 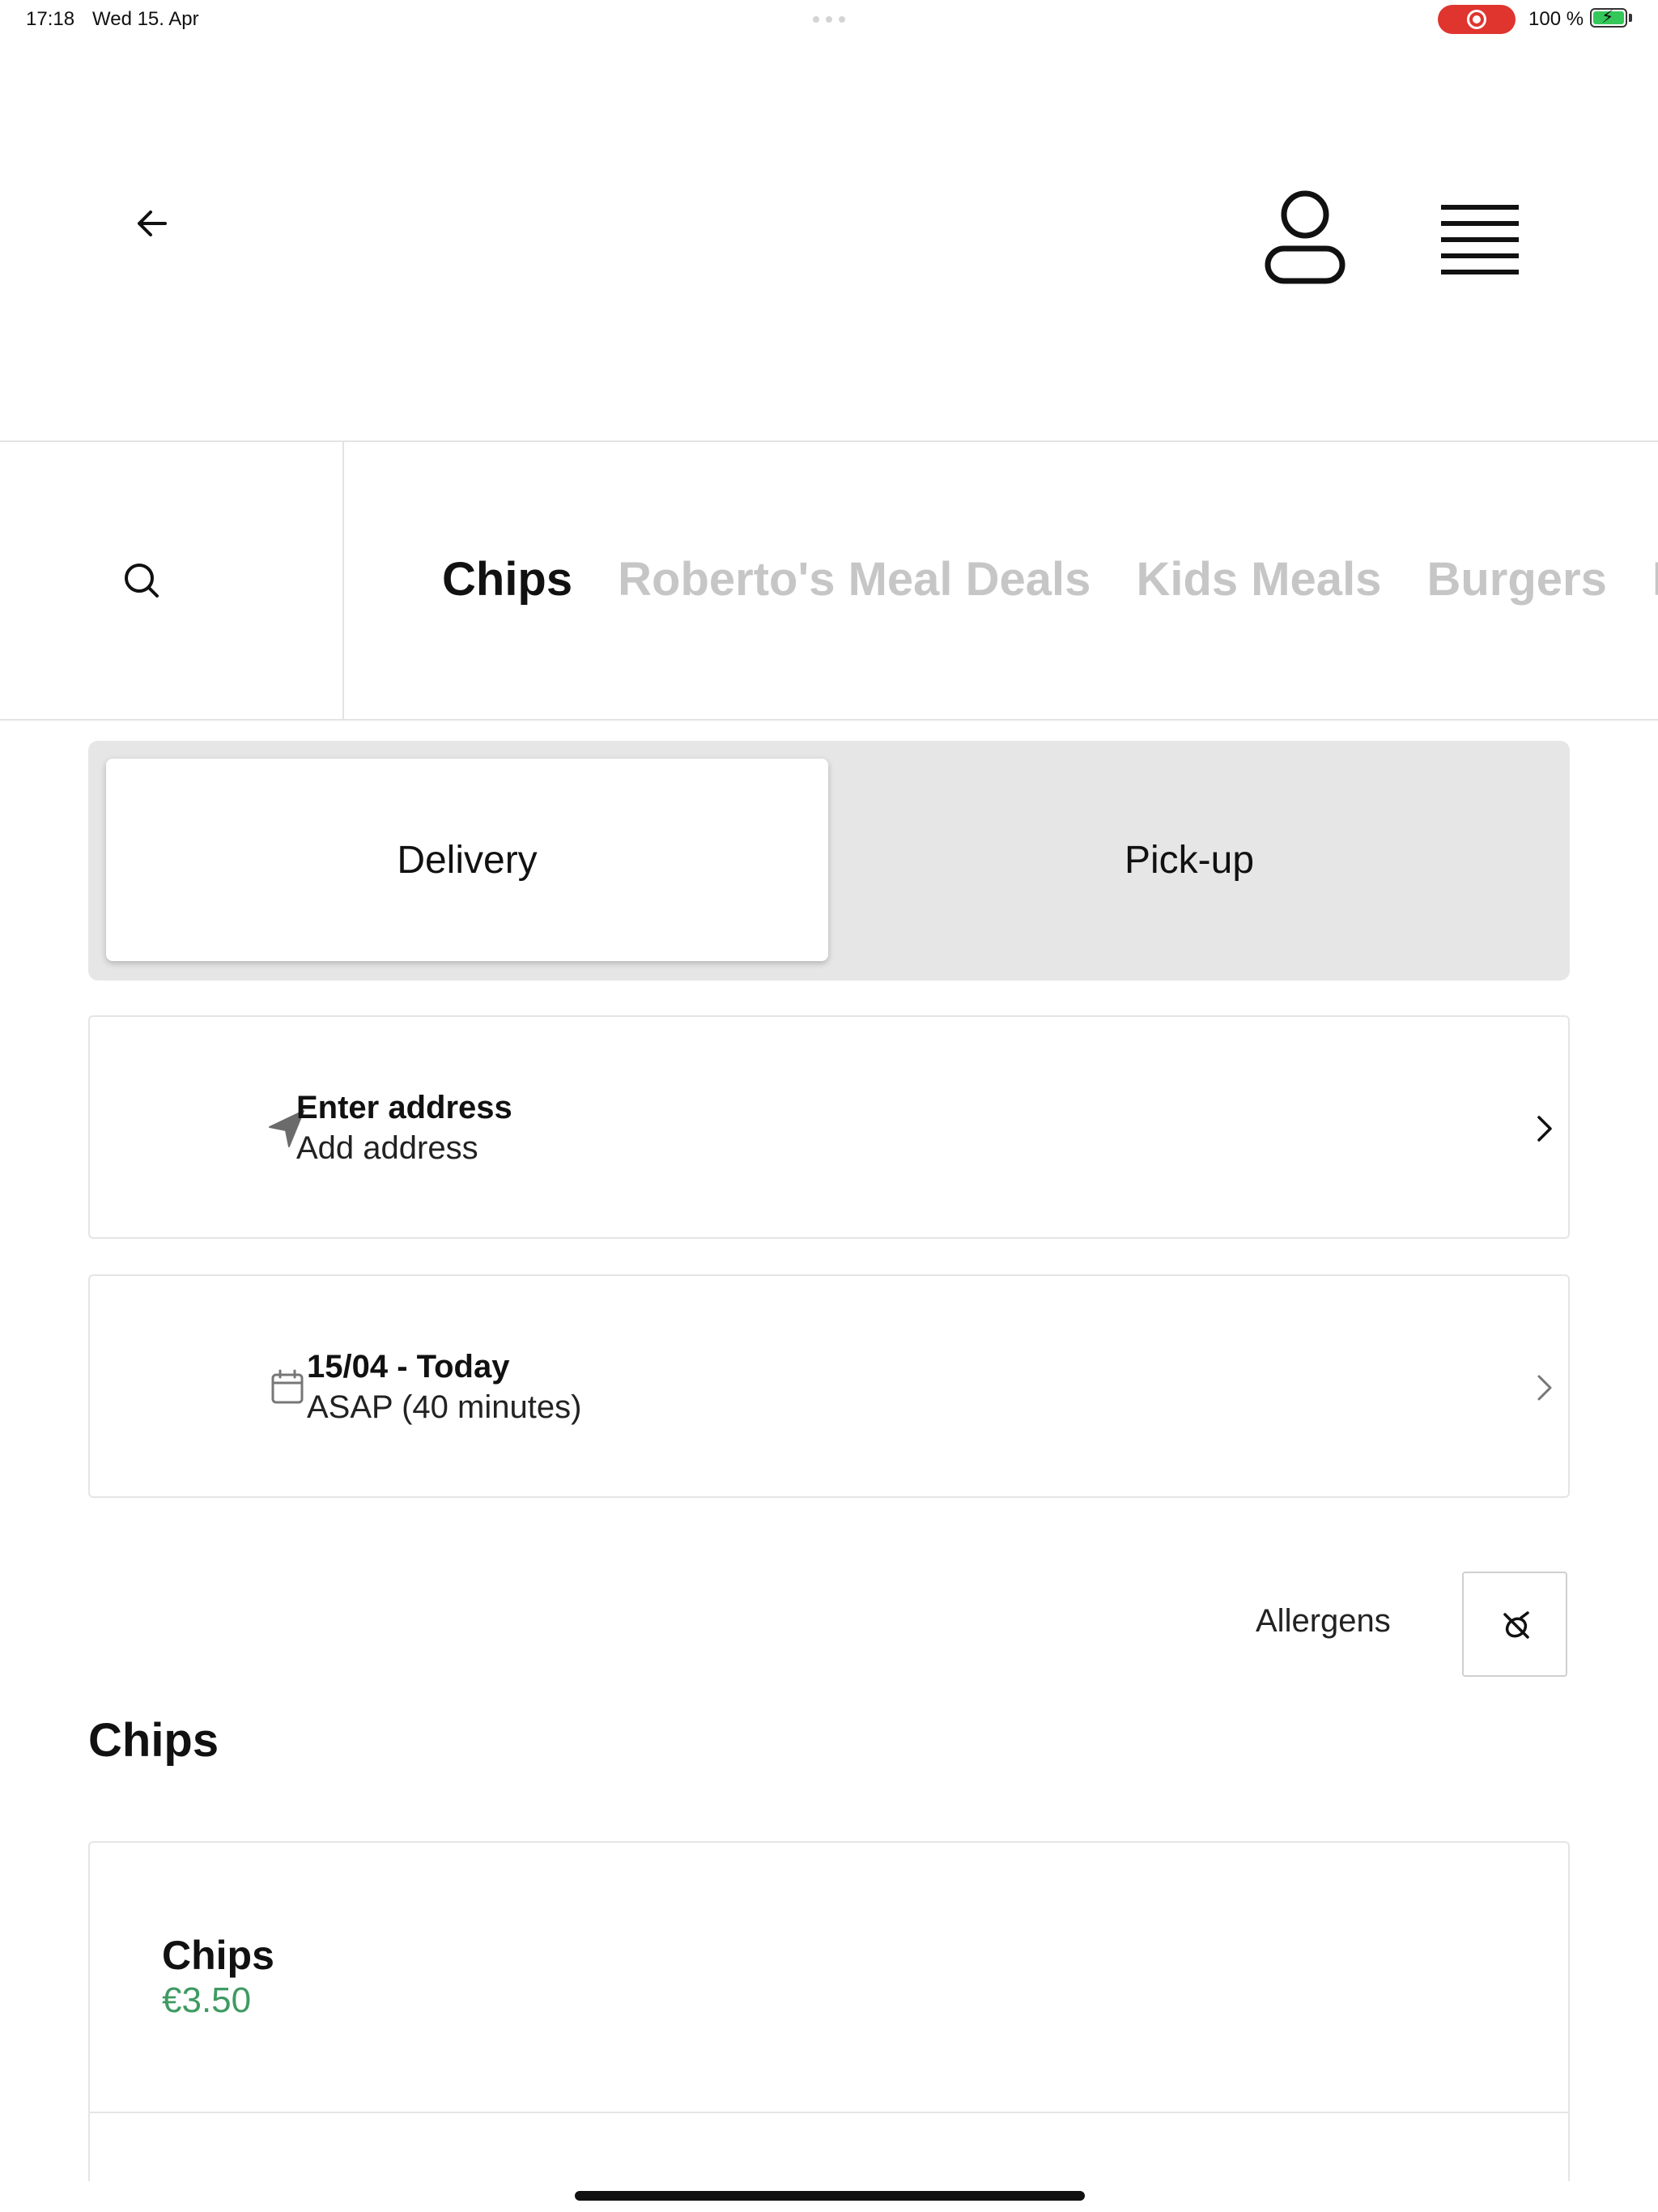 I want to click on allergens-button, so click(x=1514, y=1624).